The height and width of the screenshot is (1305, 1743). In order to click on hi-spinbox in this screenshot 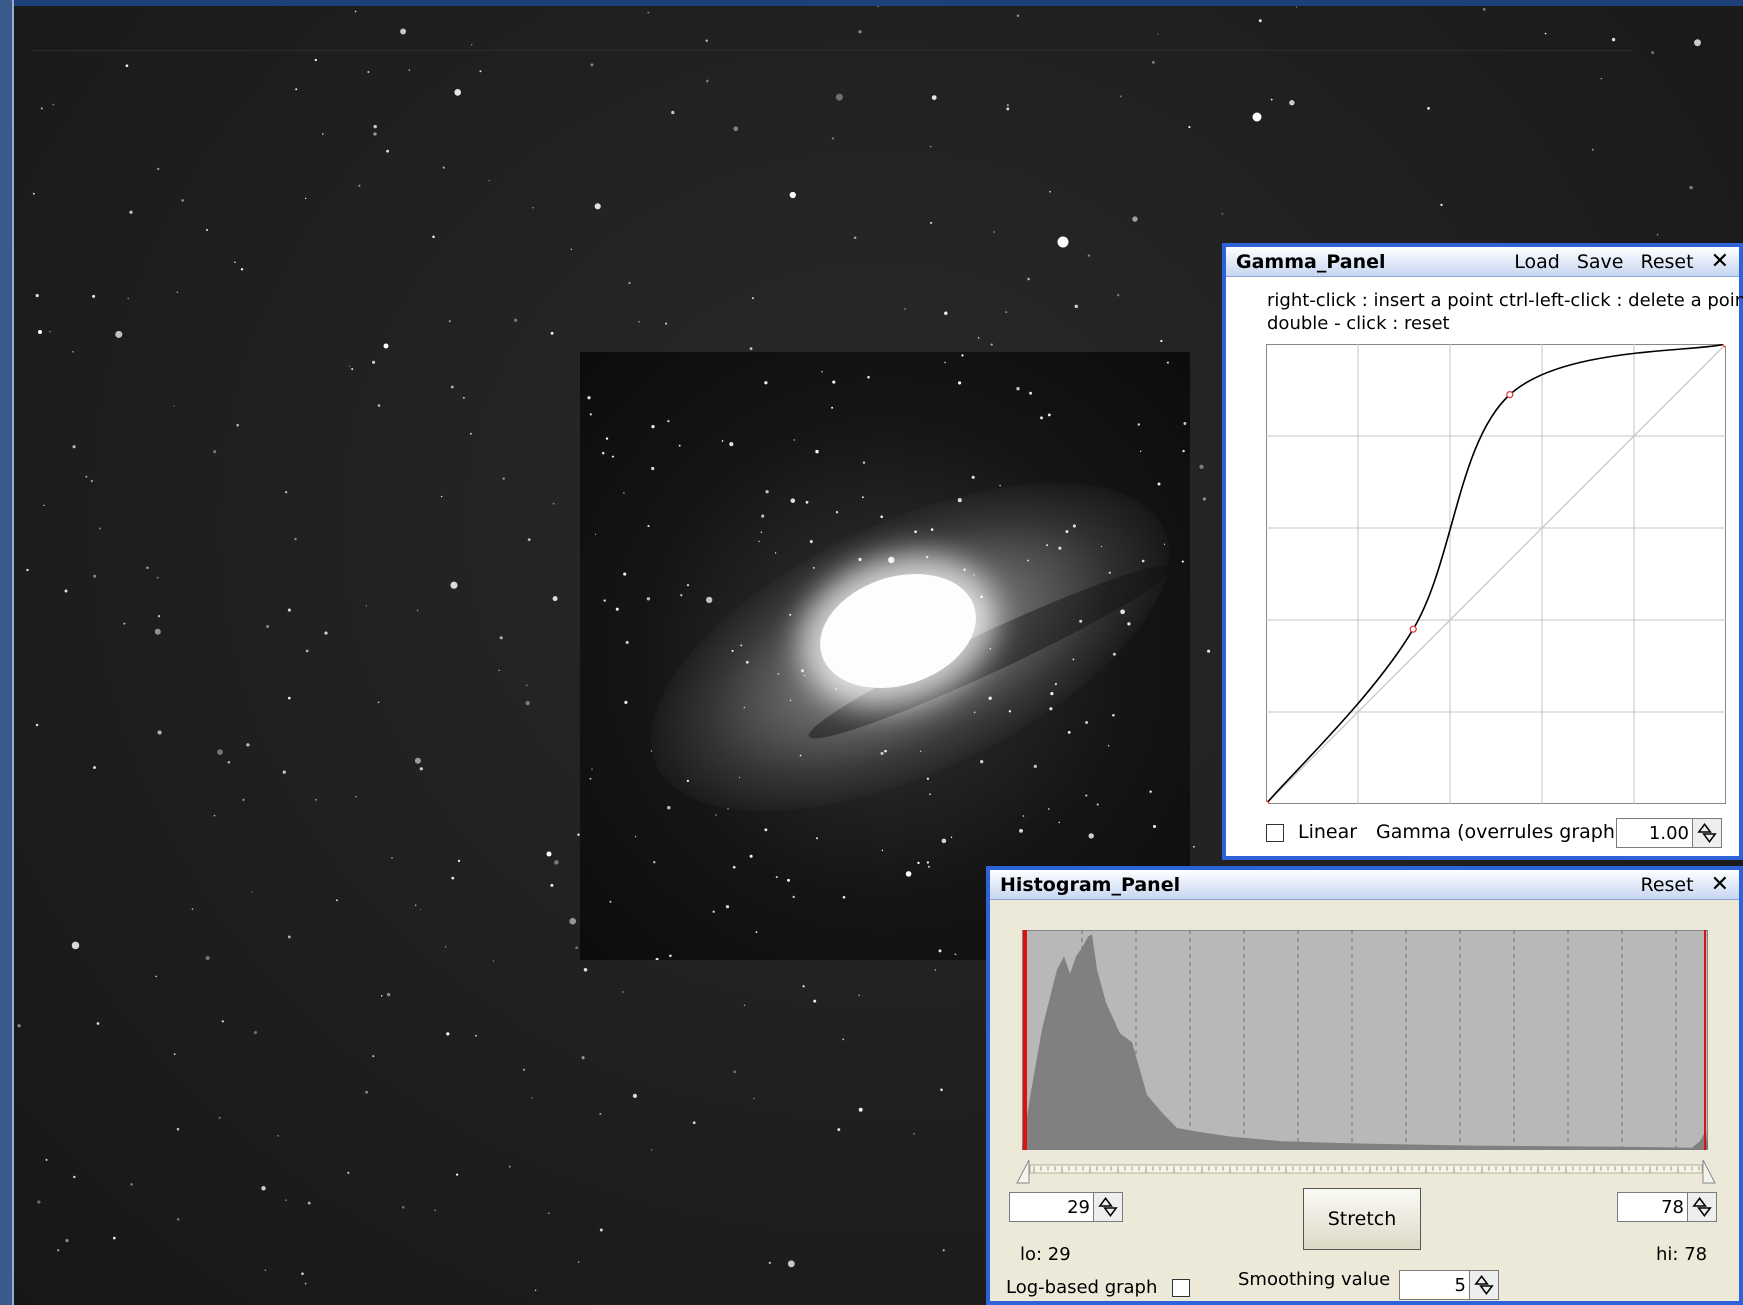, I will do `click(1667, 1207)`.